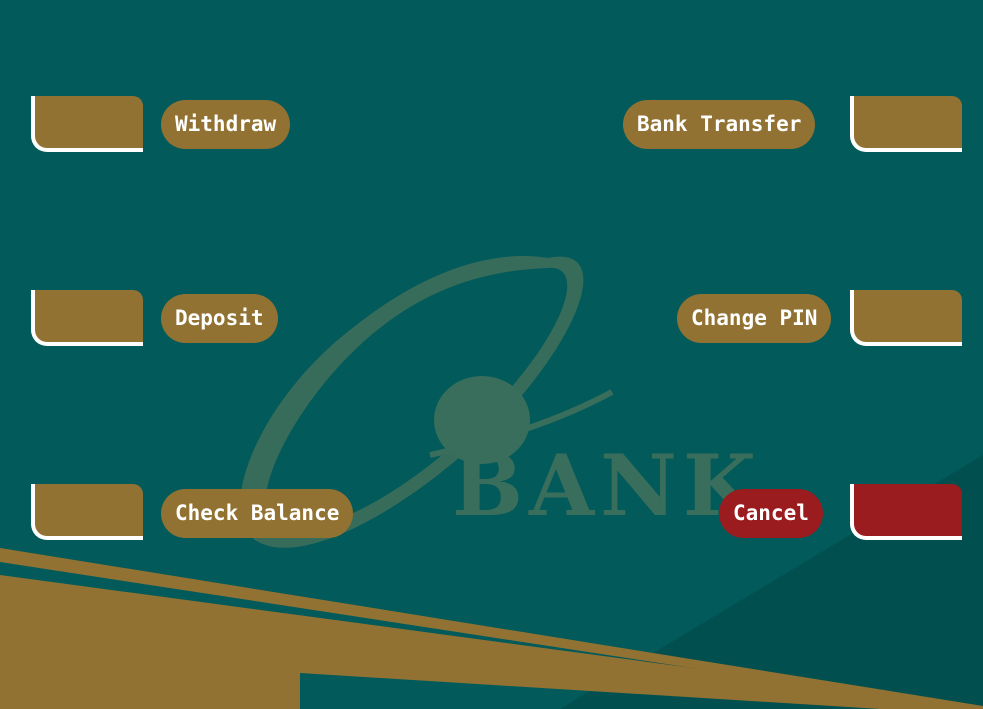 The image size is (983, 709). Describe the element at coordinates (754, 318) in the screenshot. I see `change-pin-button: Change PIN` at that location.